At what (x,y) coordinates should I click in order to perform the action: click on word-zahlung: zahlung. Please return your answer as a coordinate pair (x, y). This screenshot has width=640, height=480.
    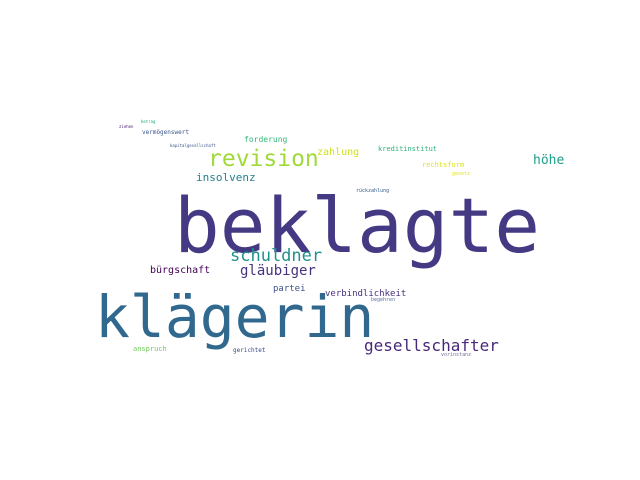
    Looking at the image, I should click on (338, 152).